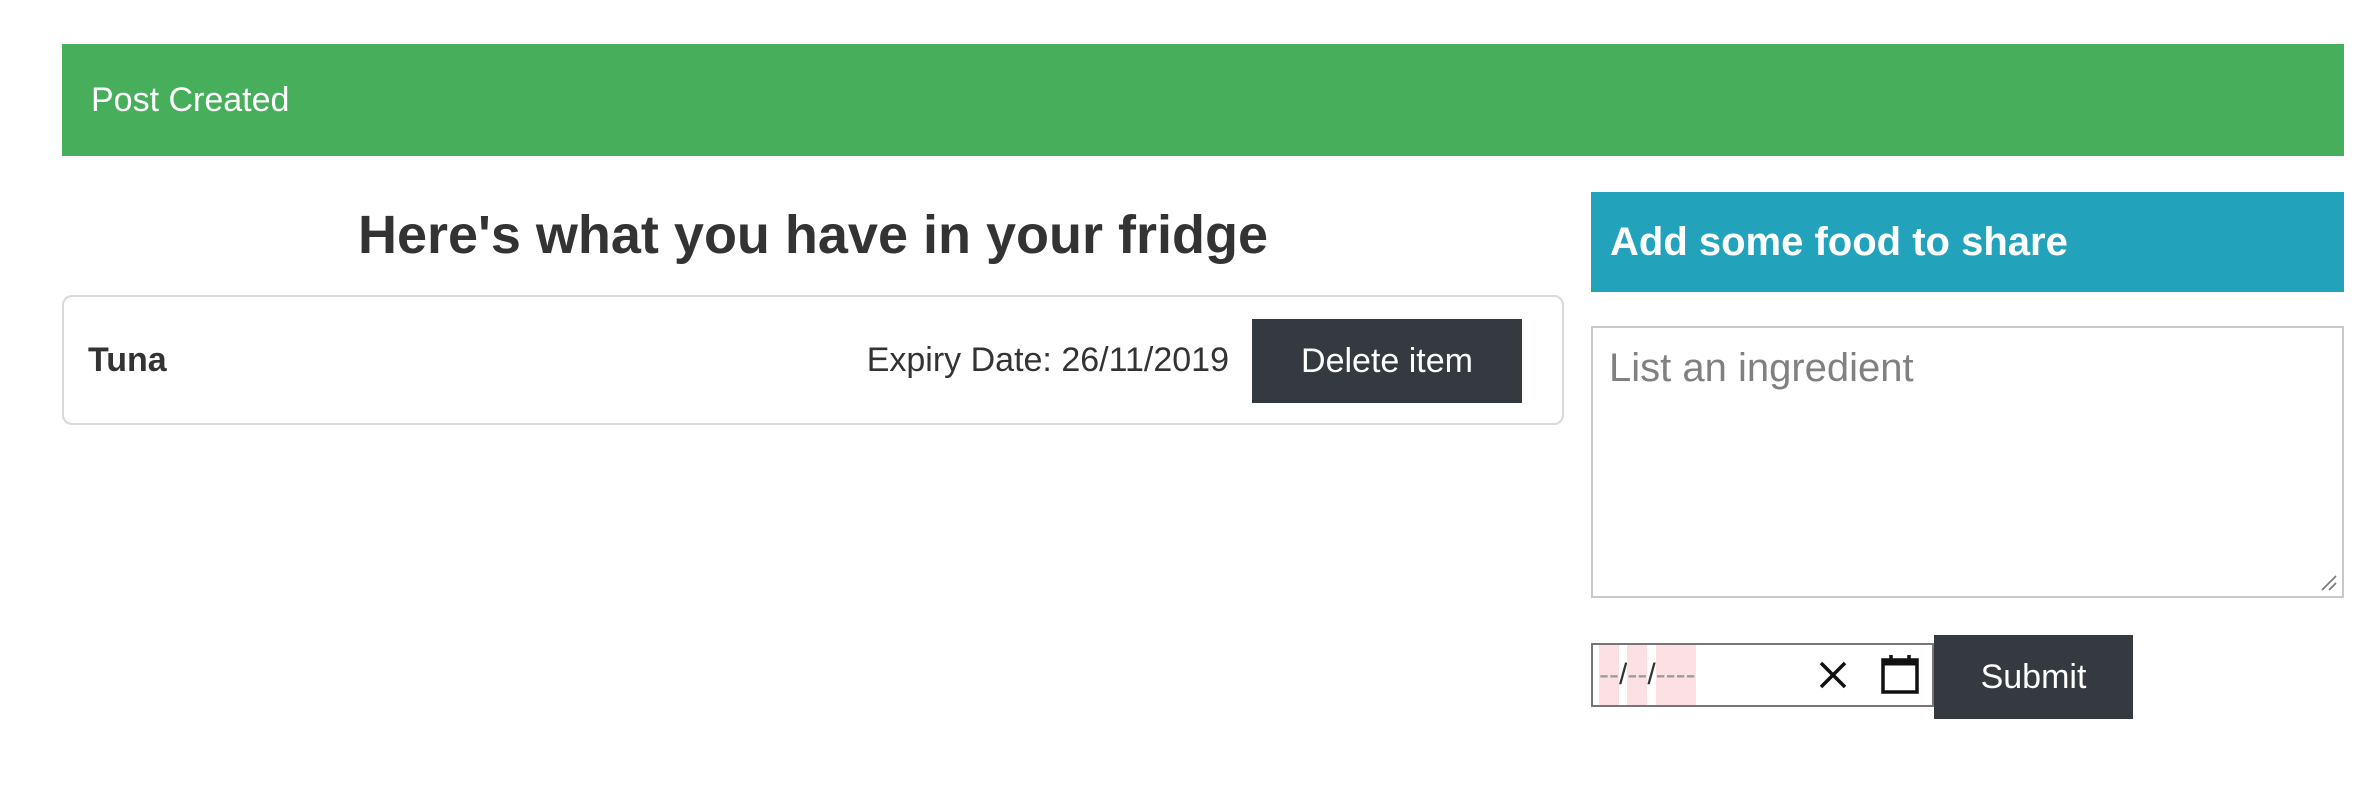  I want to click on expiry-value: 26/11/2019, so click(1145, 359).